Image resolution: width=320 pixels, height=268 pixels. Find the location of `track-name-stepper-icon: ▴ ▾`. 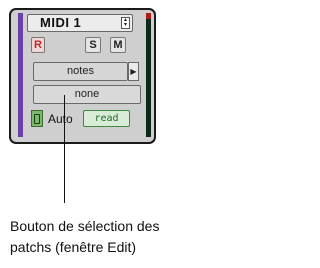

track-name-stepper-icon: ▴ ▾ is located at coordinates (125, 23).